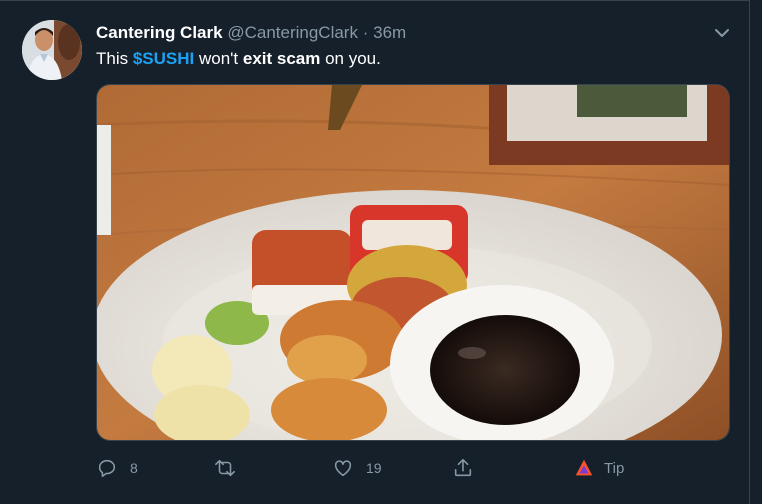  I want to click on avatar, so click(52, 50).